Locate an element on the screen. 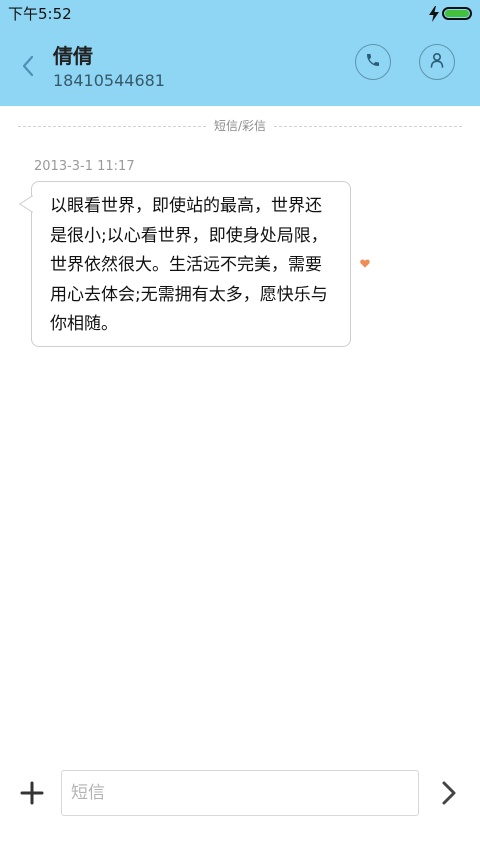 This screenshot has height=853, width=480. contact-info-button is located at coordinates (437, 62).